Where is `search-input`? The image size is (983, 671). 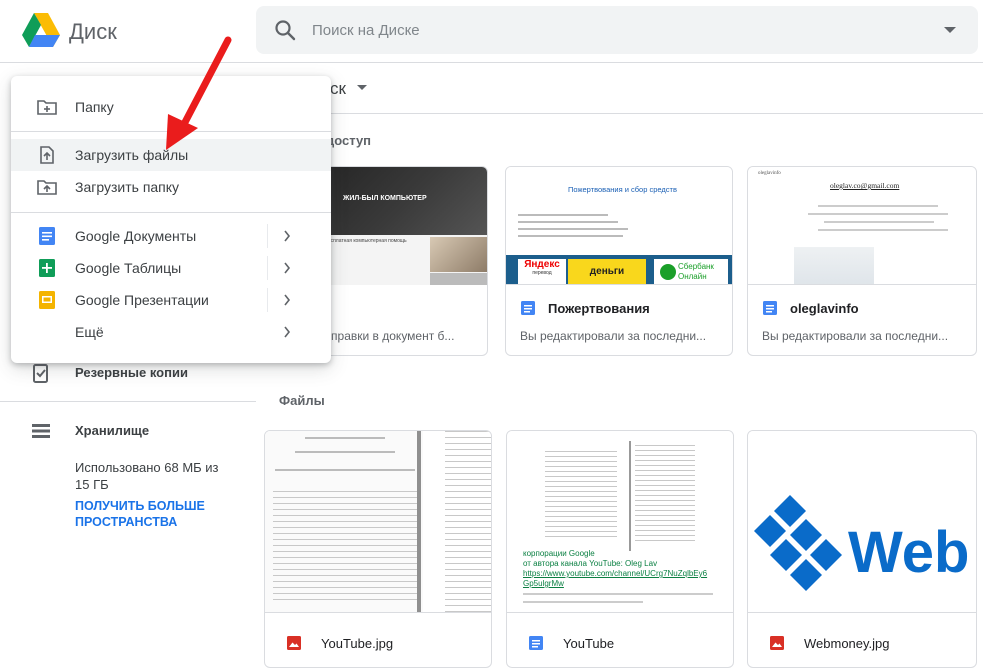 search-input is located at coordinates (612, 30).